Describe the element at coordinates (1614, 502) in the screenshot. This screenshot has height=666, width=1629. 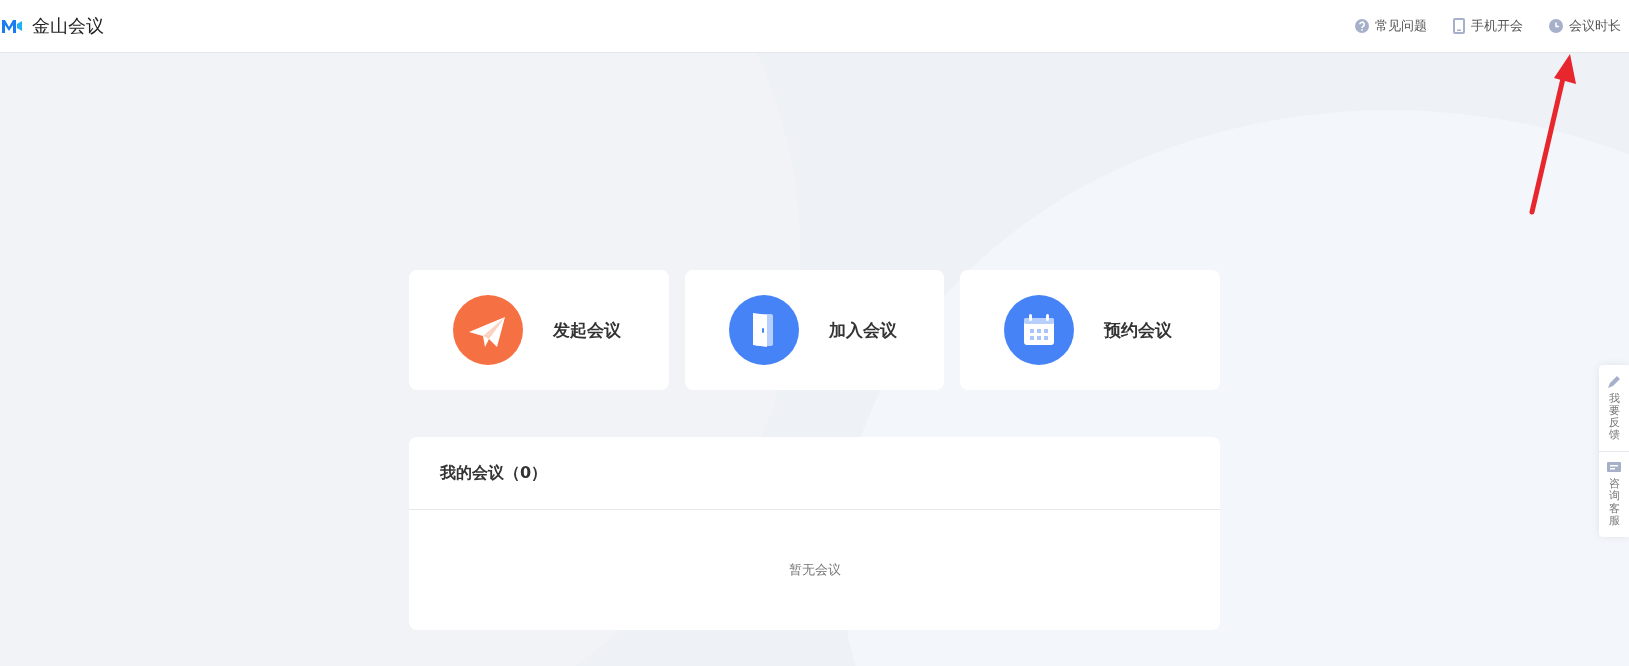
I see `side-link: 咨询客服` at that location.